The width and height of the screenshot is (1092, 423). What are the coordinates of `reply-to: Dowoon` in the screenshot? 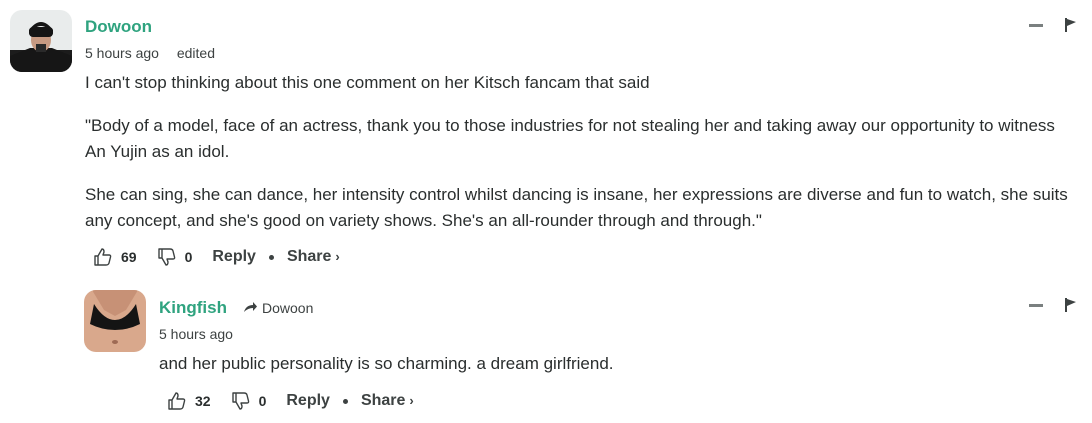 It's located at (278, 308).